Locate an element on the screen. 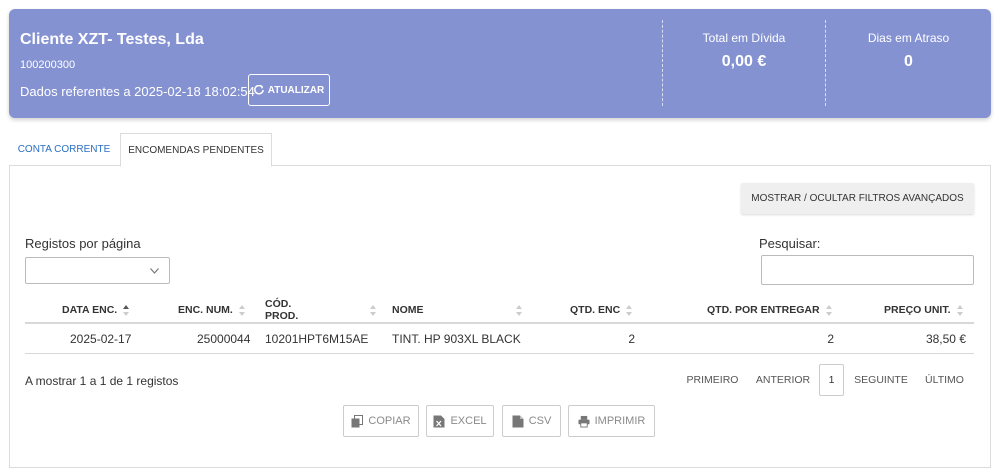 This screenshot has height=476, width=1000. refresh-icon is located at coordinates (258, 90).